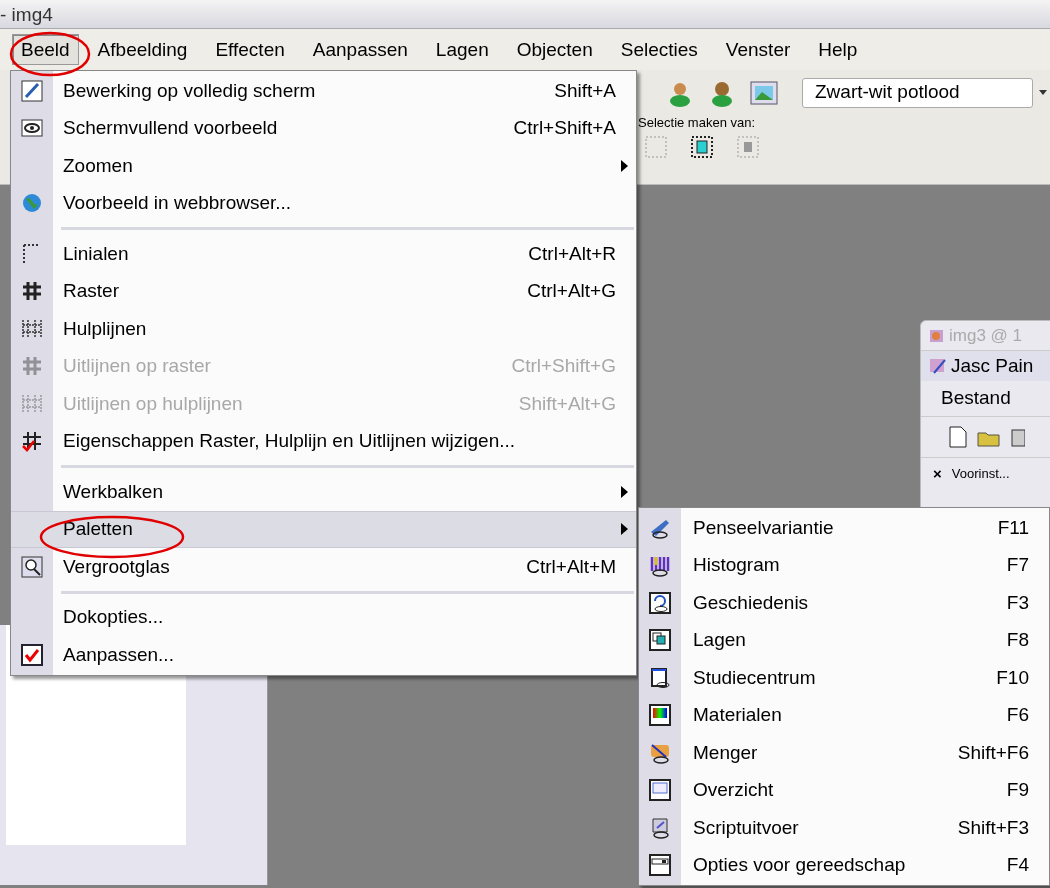 This screenshot has width=1050, height=888. Describe the element at coordinates (937, 473) in the screenshot. I see `close-button: ×` at that location.